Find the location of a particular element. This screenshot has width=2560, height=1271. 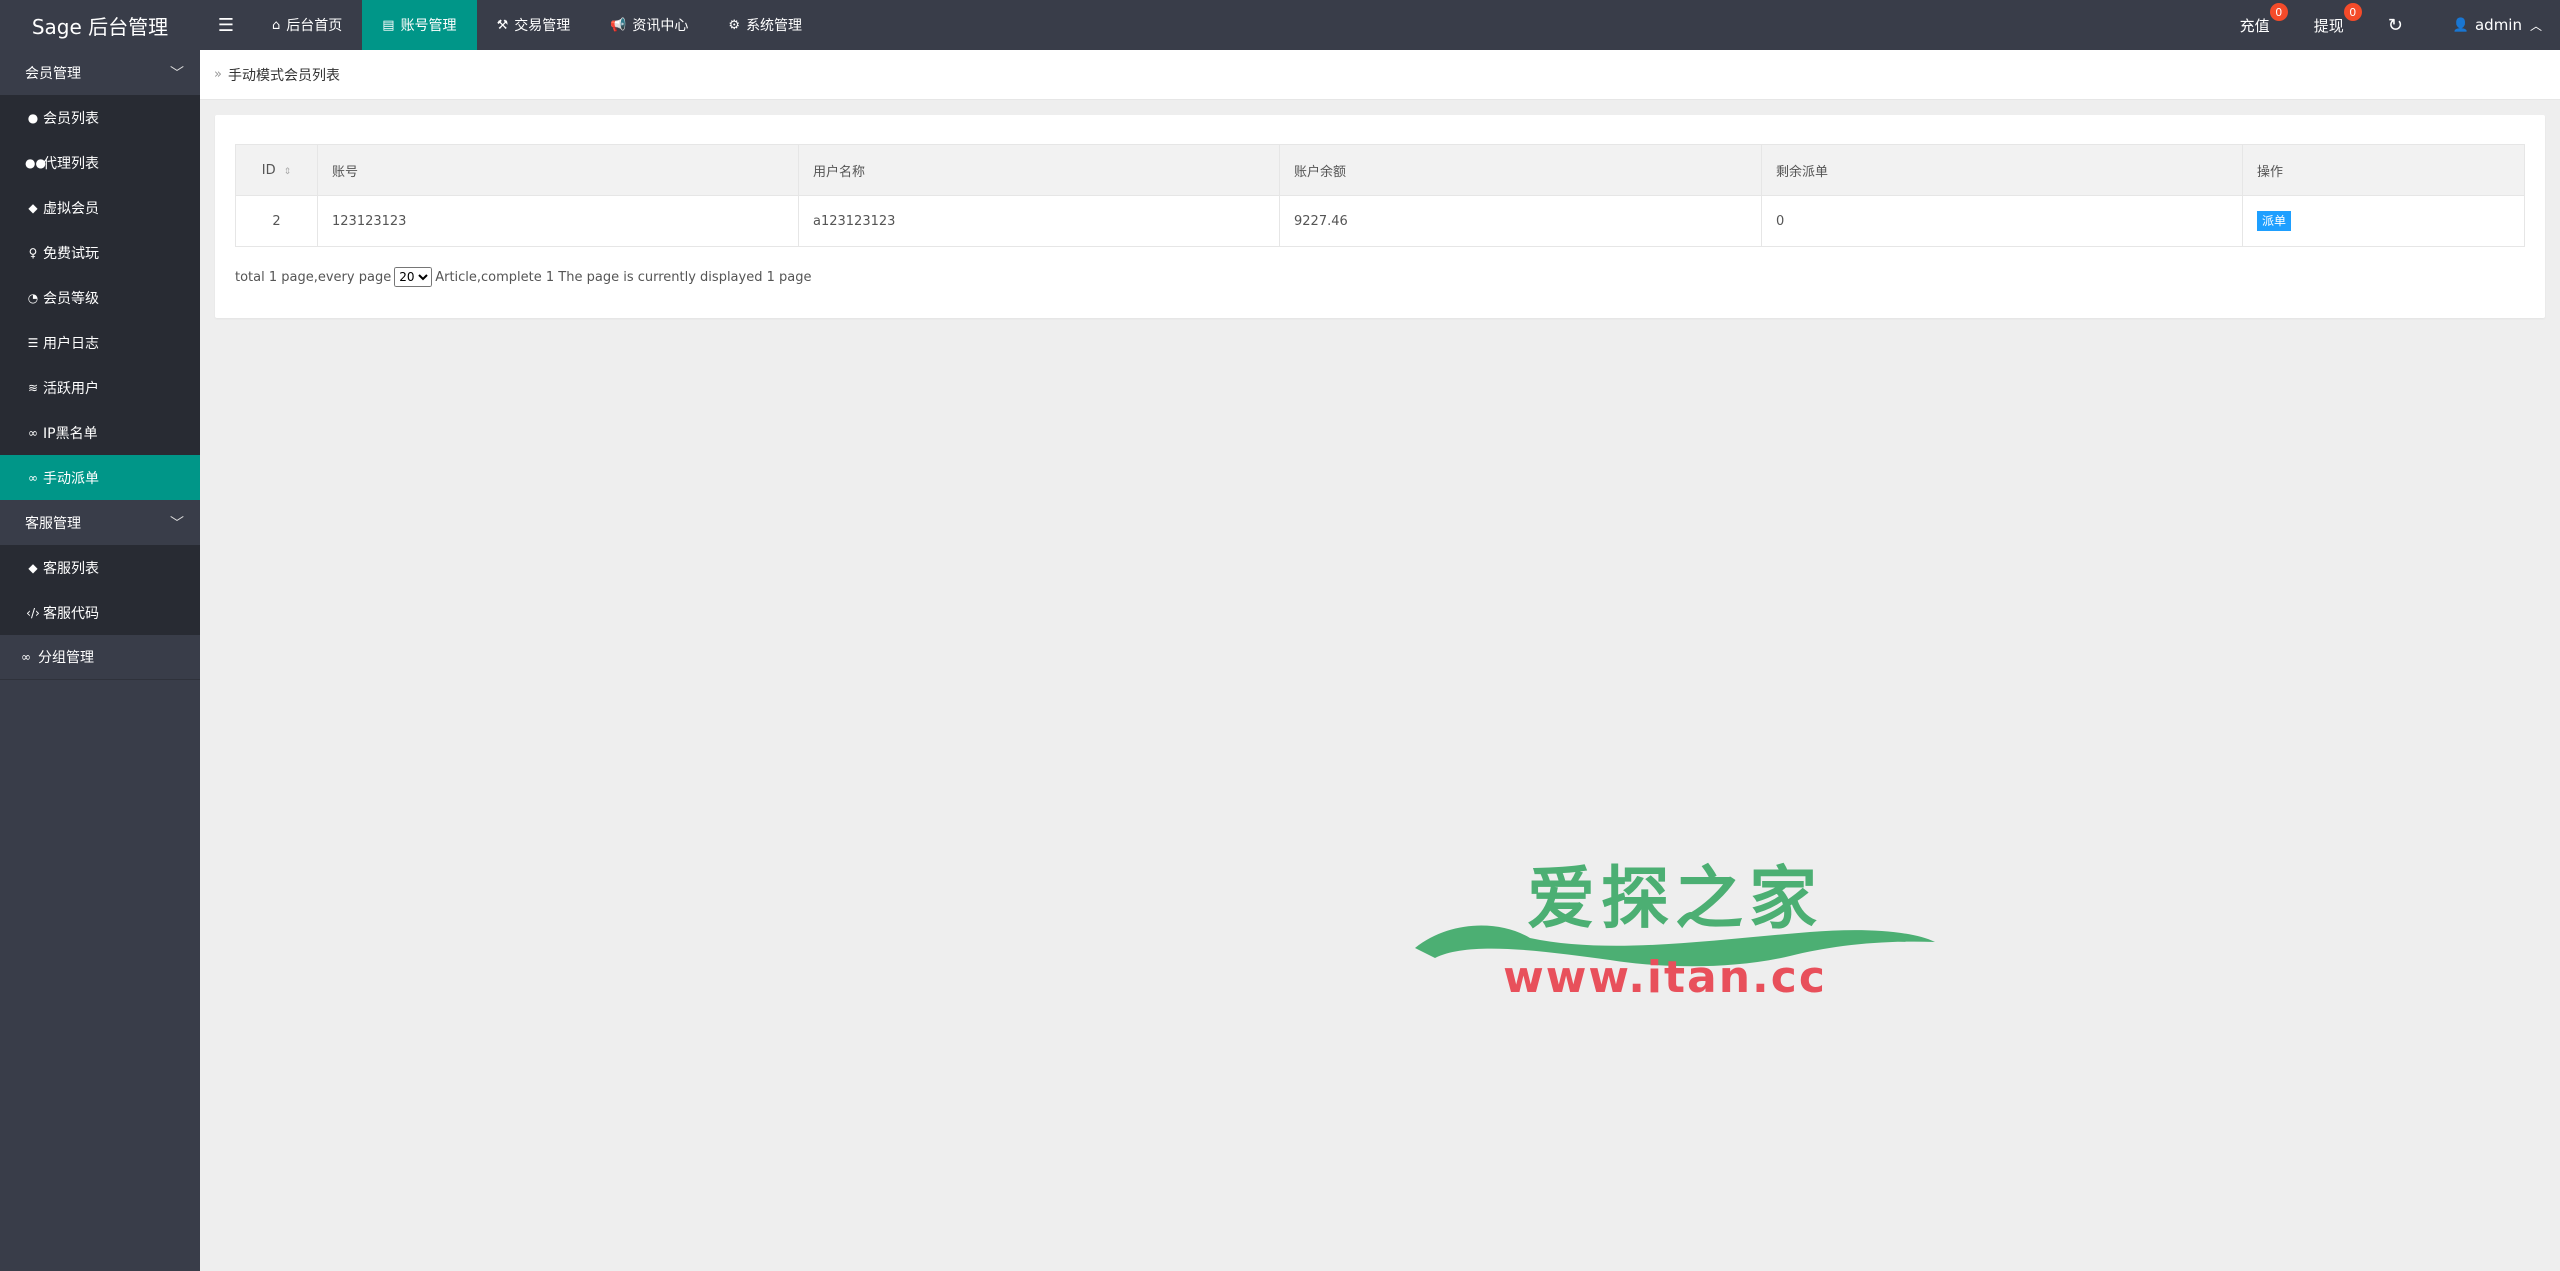

sidebar-item-manual-dispatch: ∞ 手动派单 is located at coordinates (100, 477).